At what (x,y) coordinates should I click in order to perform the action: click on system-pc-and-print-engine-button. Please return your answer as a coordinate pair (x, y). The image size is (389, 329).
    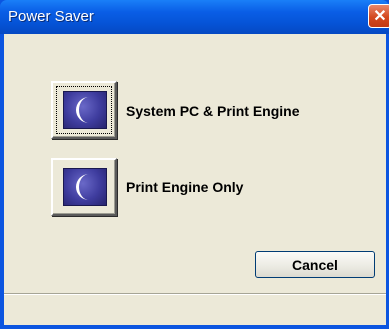
    Looking at the image, I should click on (84, 110).